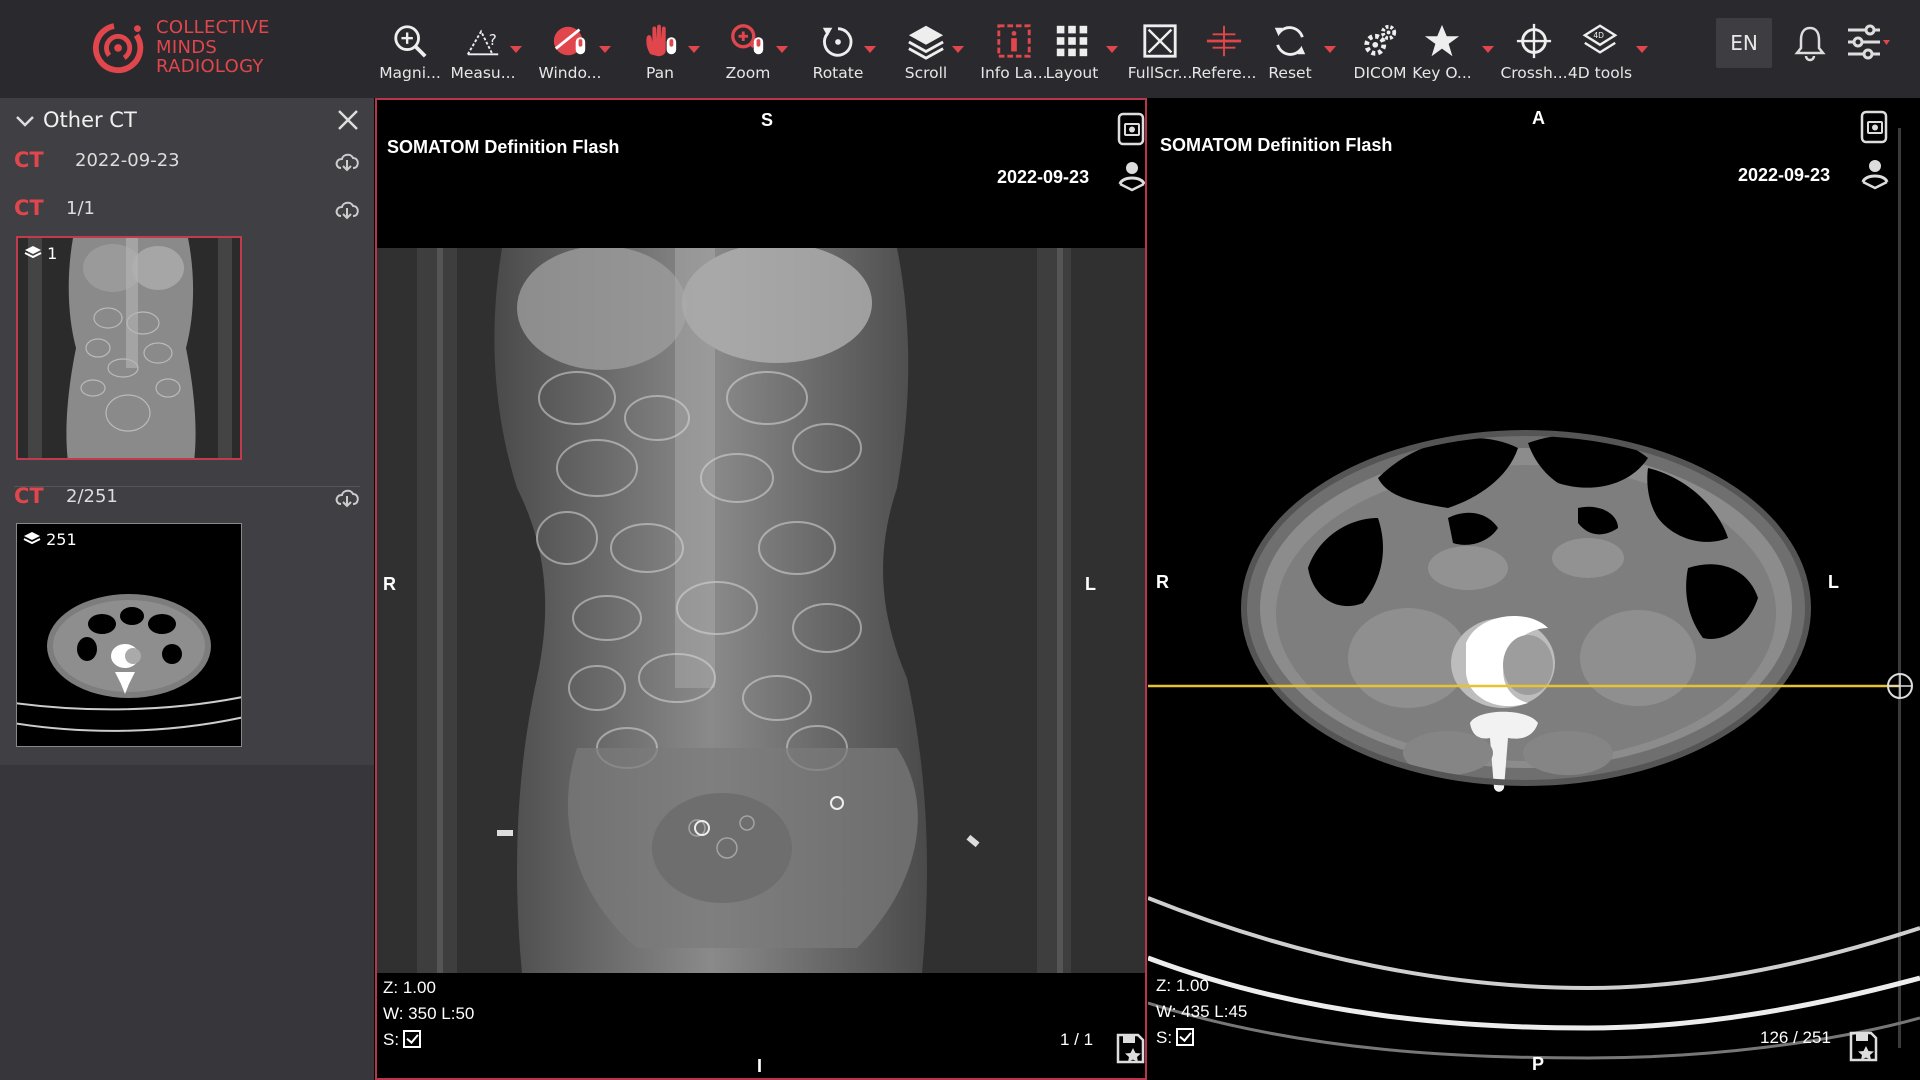 The height and width of the screenshot is (1080, 1920). I want to click on tool-4d: 4D 4D tools, so click(1600, 53).